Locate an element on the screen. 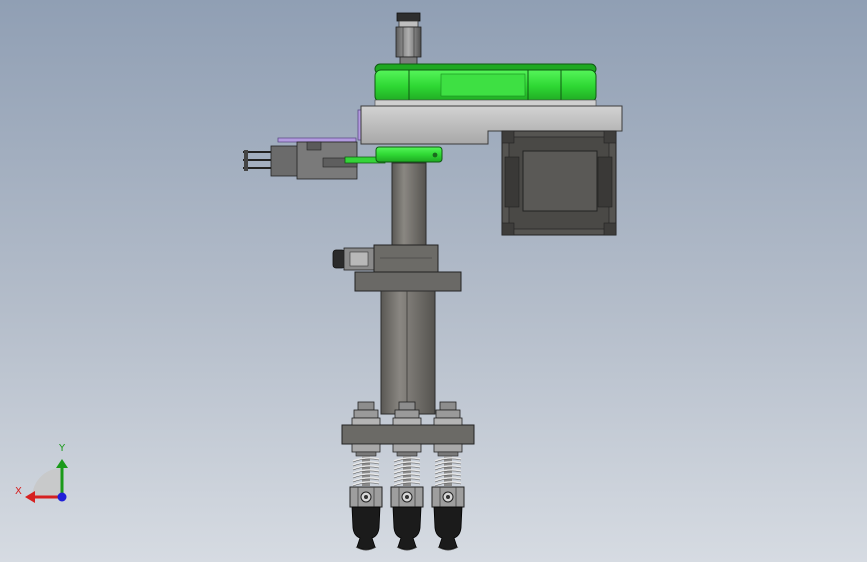  x-axis-label: X is located at coordinates (18, 491).